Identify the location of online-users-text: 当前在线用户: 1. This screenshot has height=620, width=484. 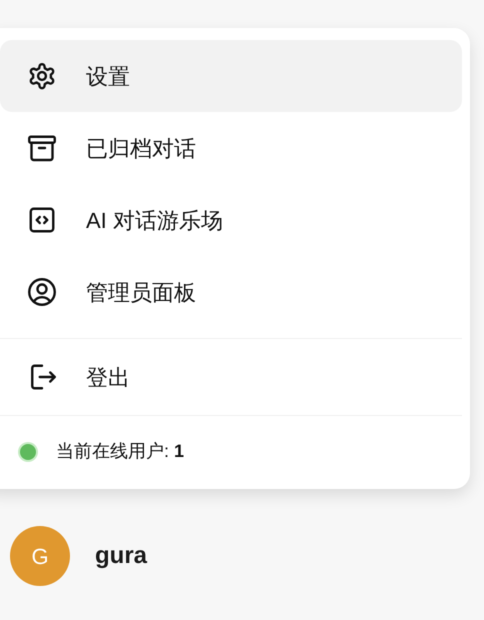
(120, 451).